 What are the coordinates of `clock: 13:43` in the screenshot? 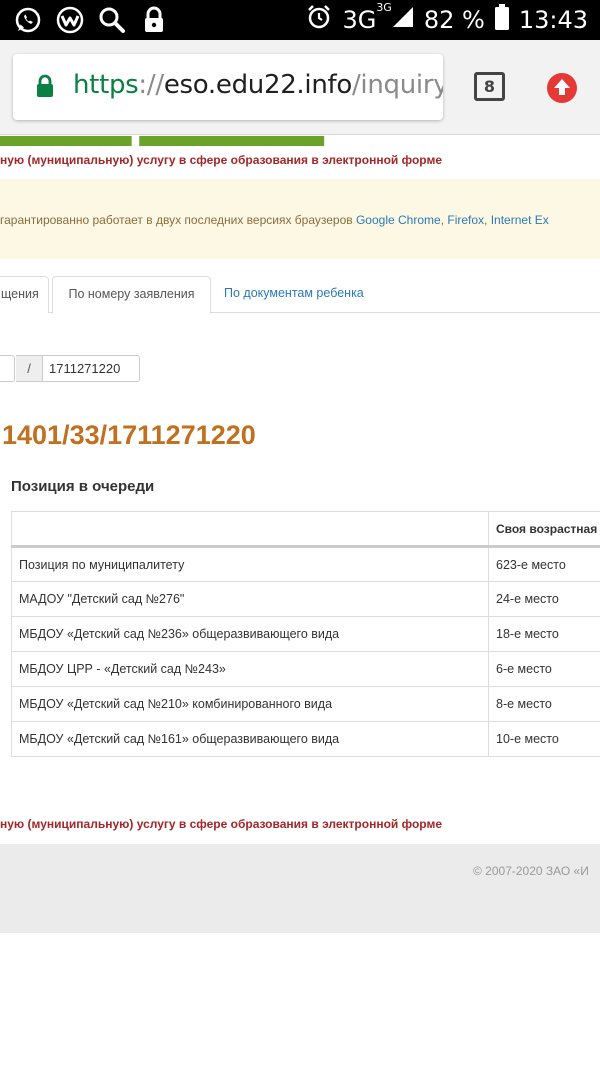 It's located at (553, 20).